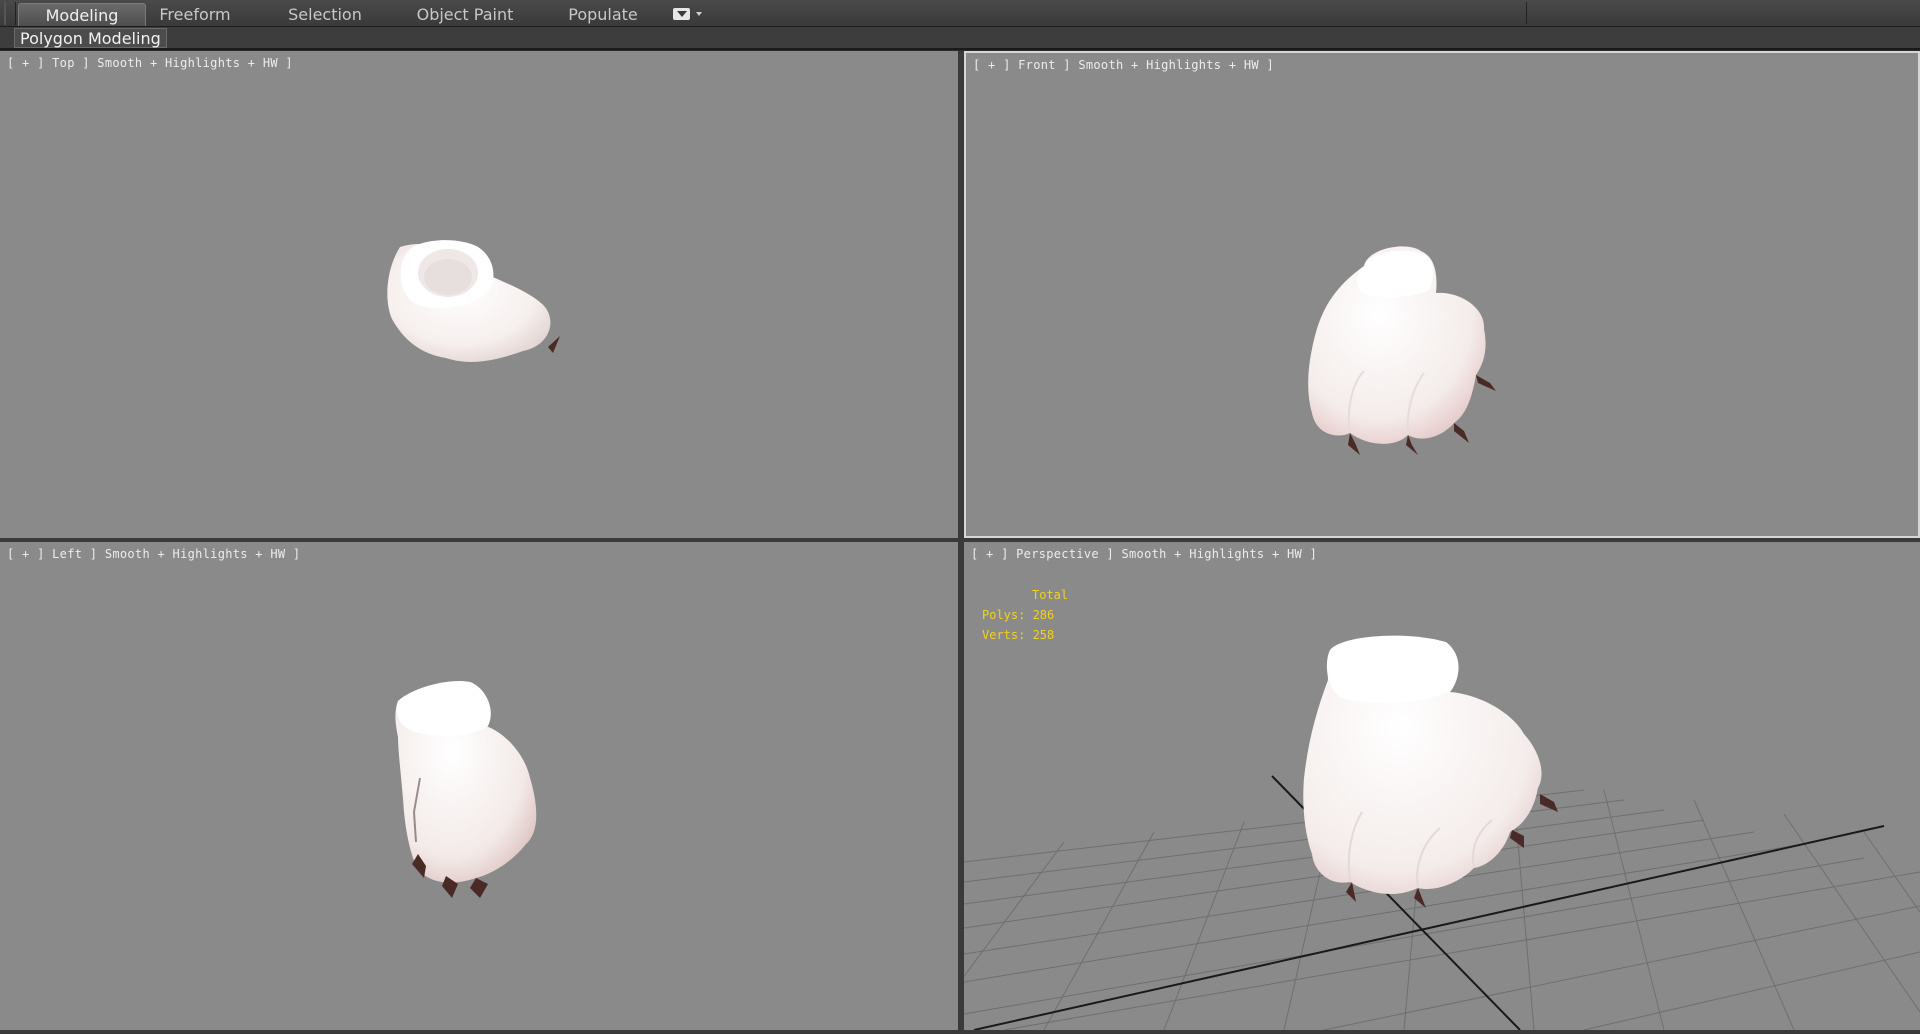 This screenshot has width=1920, height=1034. I want to click on stats-polys: Polys: 286, so click(1018, 615).